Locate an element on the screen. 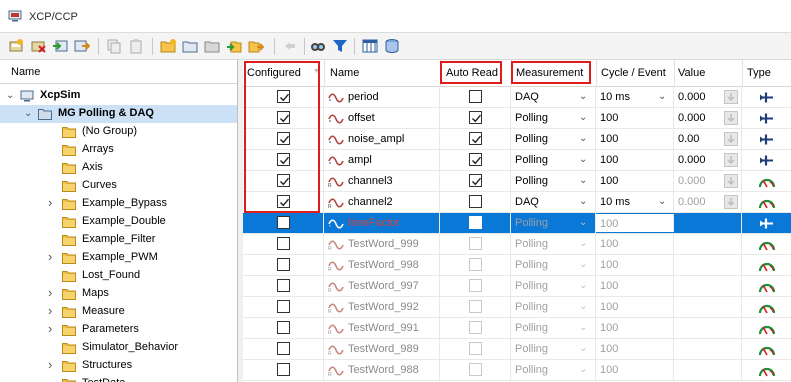 This screenshot has width=791, height=382. table-row: R TestWord_992 Polling ⌄ 100 is located at coordinates (517, 307).